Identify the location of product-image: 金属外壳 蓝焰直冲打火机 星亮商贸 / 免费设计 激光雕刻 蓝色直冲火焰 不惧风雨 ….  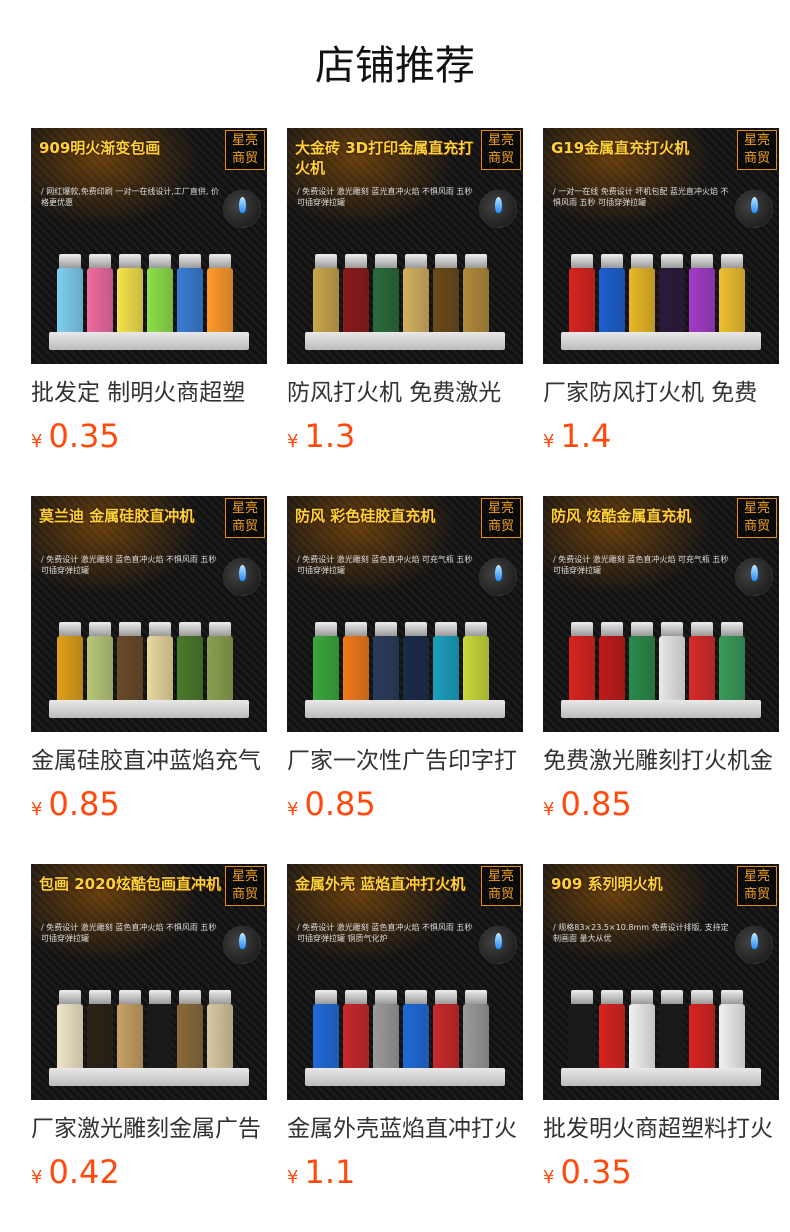
(405, 982).